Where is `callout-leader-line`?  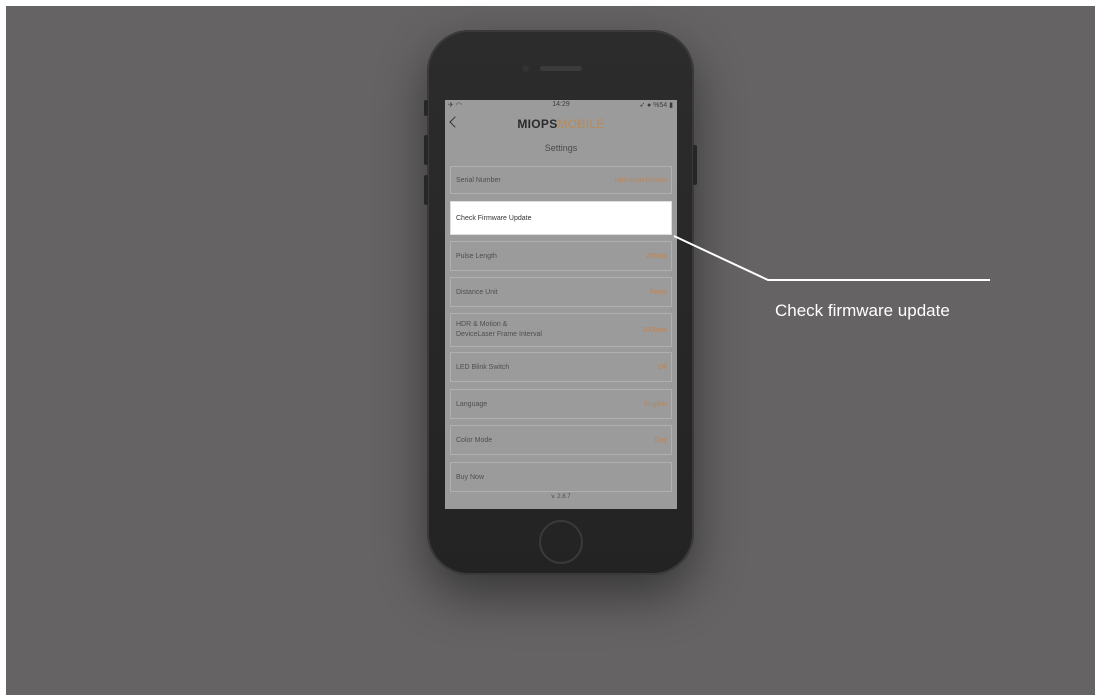 callout-leader-line is located at coordinates (831, 258).